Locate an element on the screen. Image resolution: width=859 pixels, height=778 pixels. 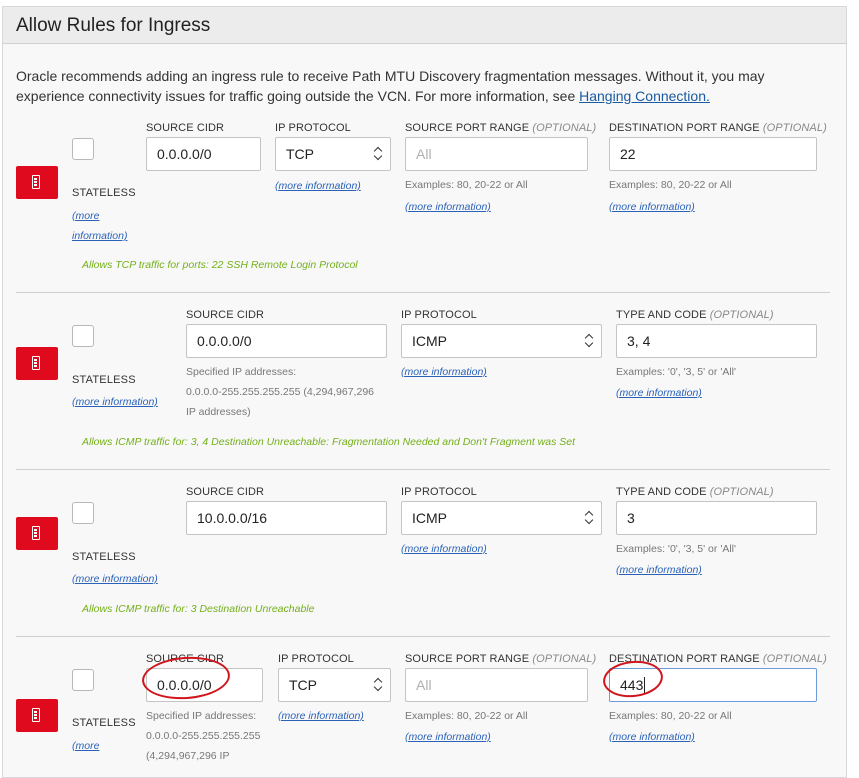
stateless-more-info-link: (more is located at coordinates (85, 746).